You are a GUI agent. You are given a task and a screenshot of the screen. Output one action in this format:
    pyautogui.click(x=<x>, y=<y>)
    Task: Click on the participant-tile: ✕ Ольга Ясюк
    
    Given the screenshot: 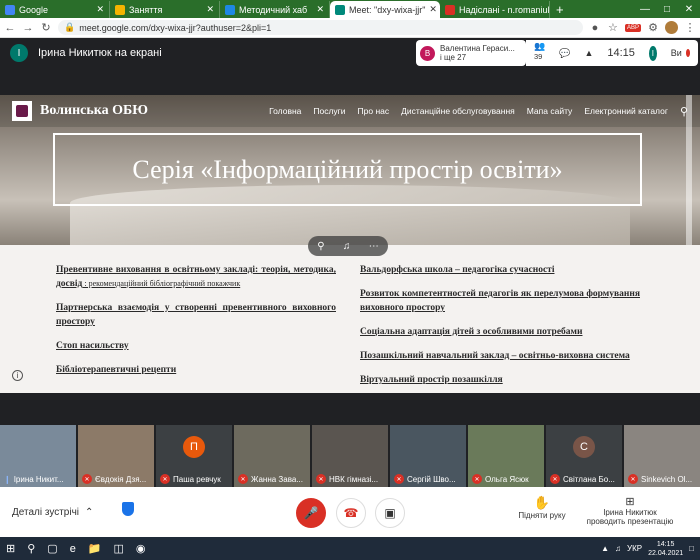 What is the action you would take?
    pyautogui.click(x=506, y=456)
    